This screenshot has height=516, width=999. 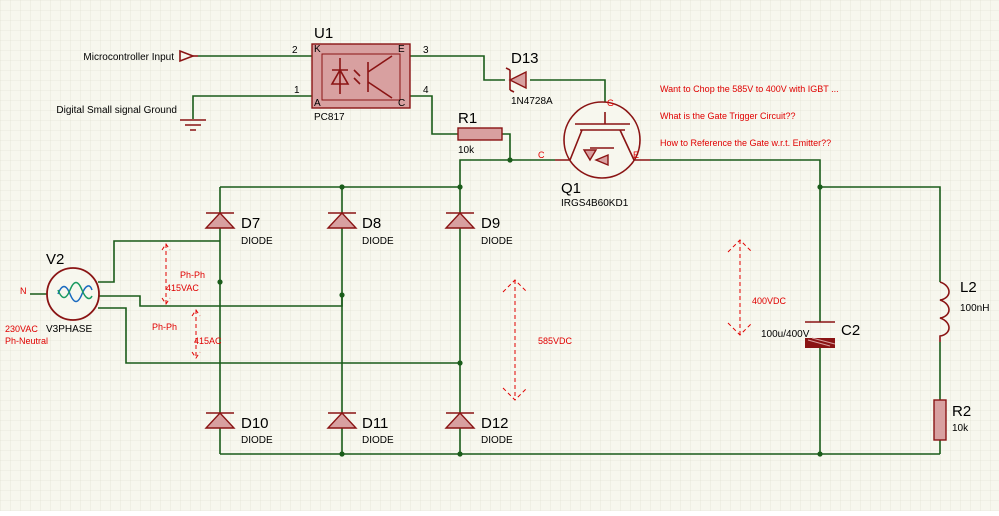 What do you see at coordinates (375, 423) in the screenshot?
I see `d11-ref: D11` at bounding box center [375, 423].